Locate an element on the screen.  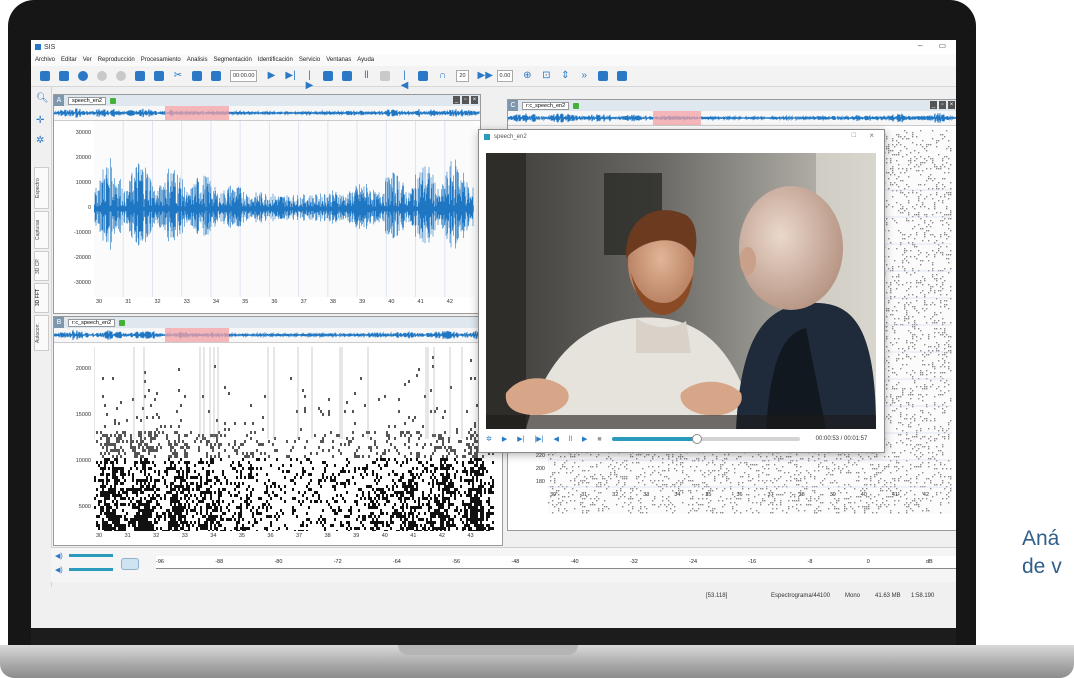
settings-icon: ✲ is located at coordinates (40, 140).